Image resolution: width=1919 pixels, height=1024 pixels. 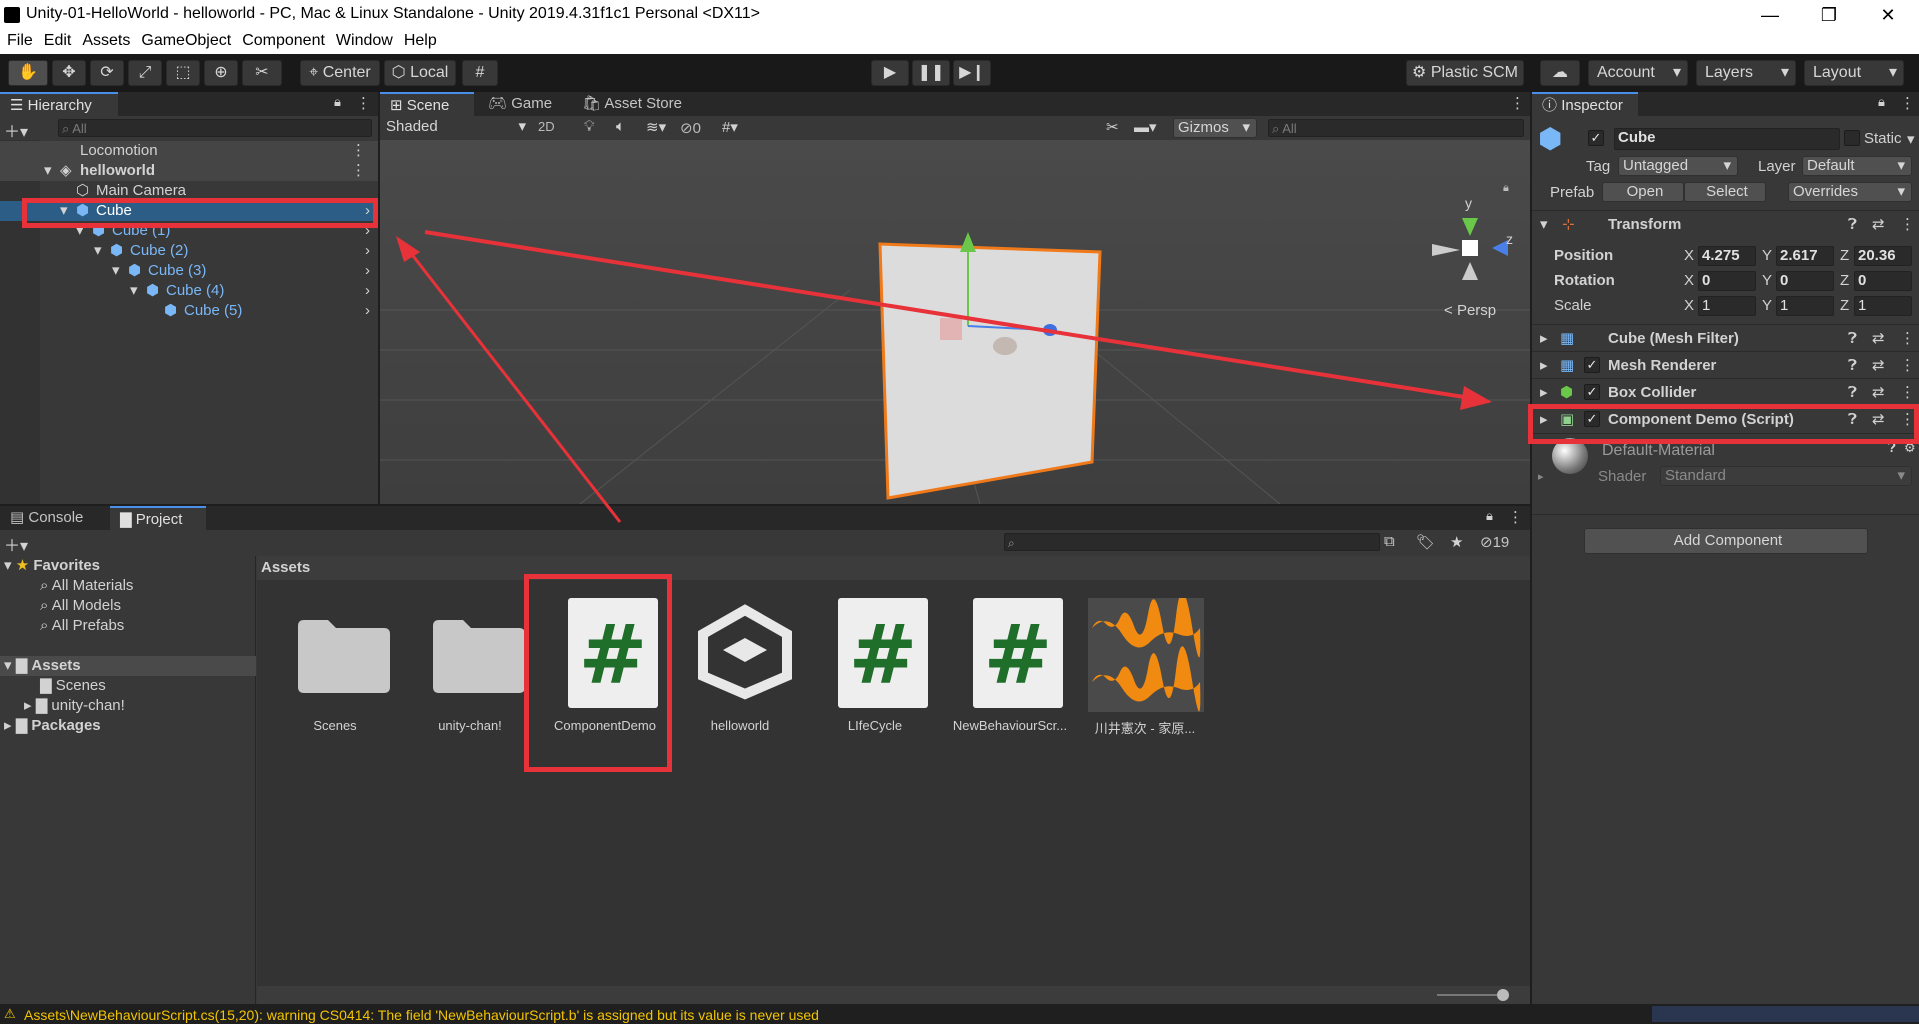 I want to click on zoom-slider-handle, so click(x=1503, y=995).